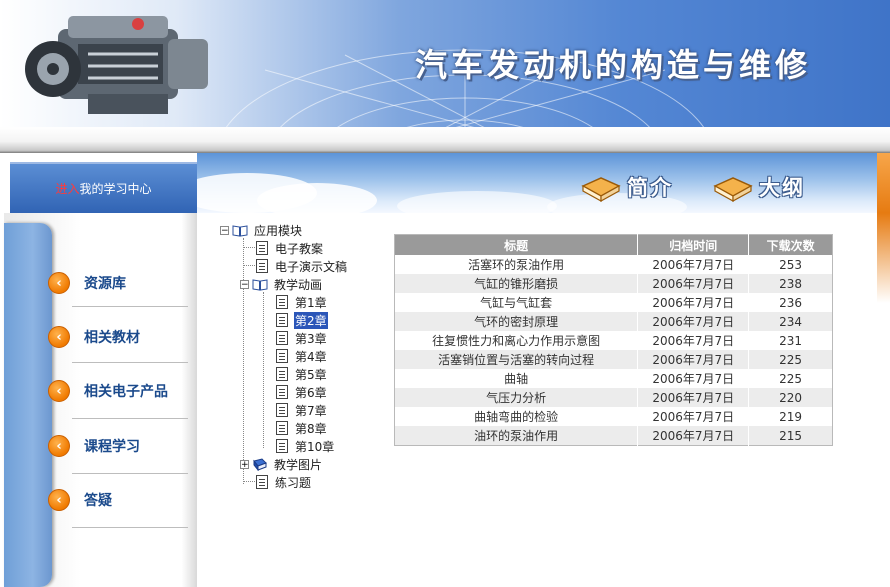 Image resolution: width=890 pixels, height=587 pixels. What do you see at coordinates (281, 284) in the screenshot?
I see `tree-node-animations: − 教学动画` at bounding box center [281, 284].